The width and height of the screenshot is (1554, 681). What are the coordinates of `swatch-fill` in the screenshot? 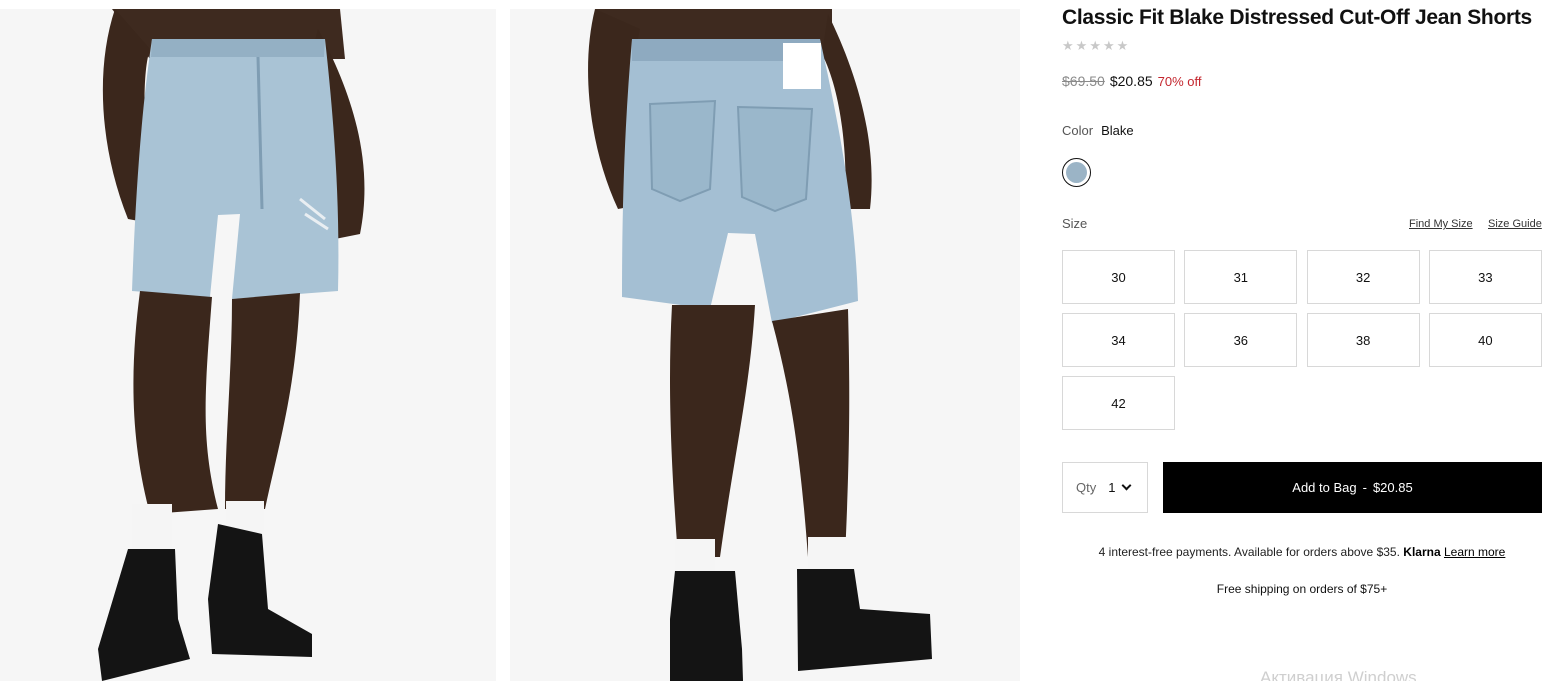 It's located at (1076, 172).